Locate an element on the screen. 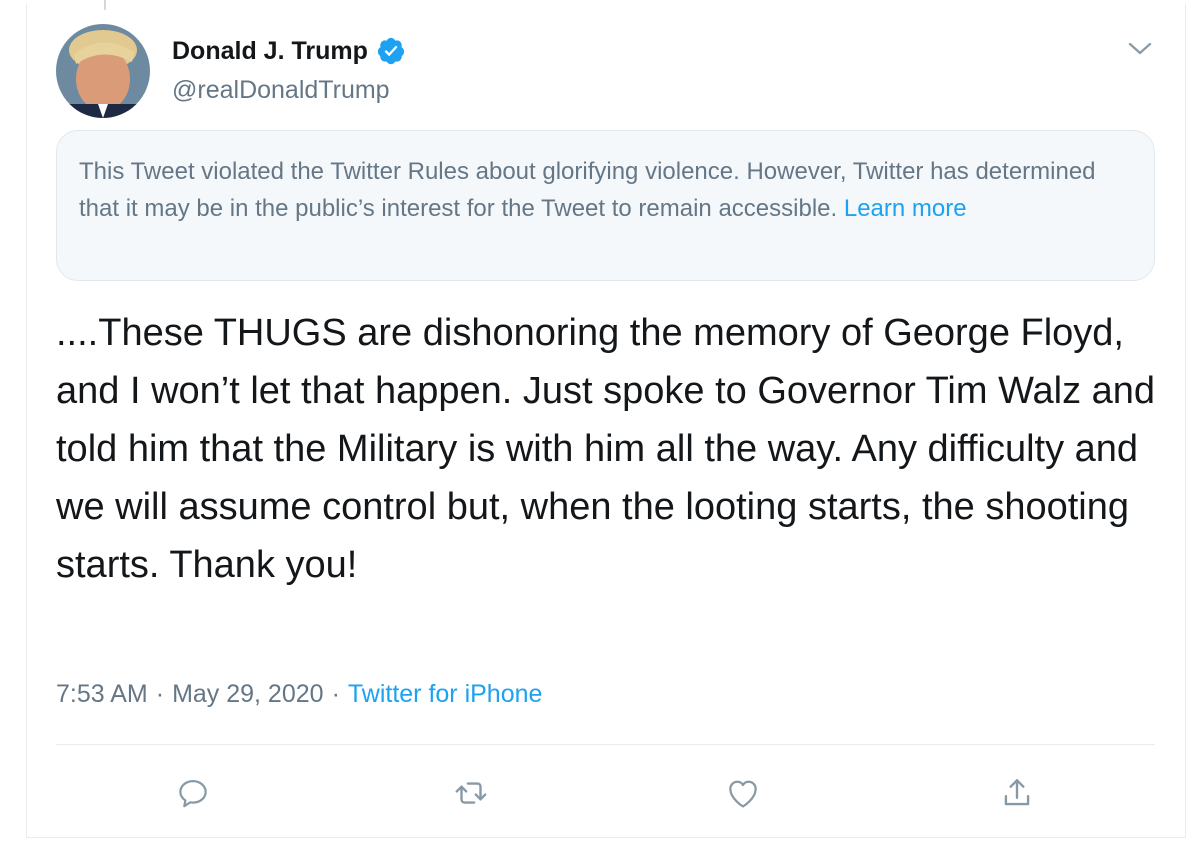  reply-icon is located at coordinates (193, 794).